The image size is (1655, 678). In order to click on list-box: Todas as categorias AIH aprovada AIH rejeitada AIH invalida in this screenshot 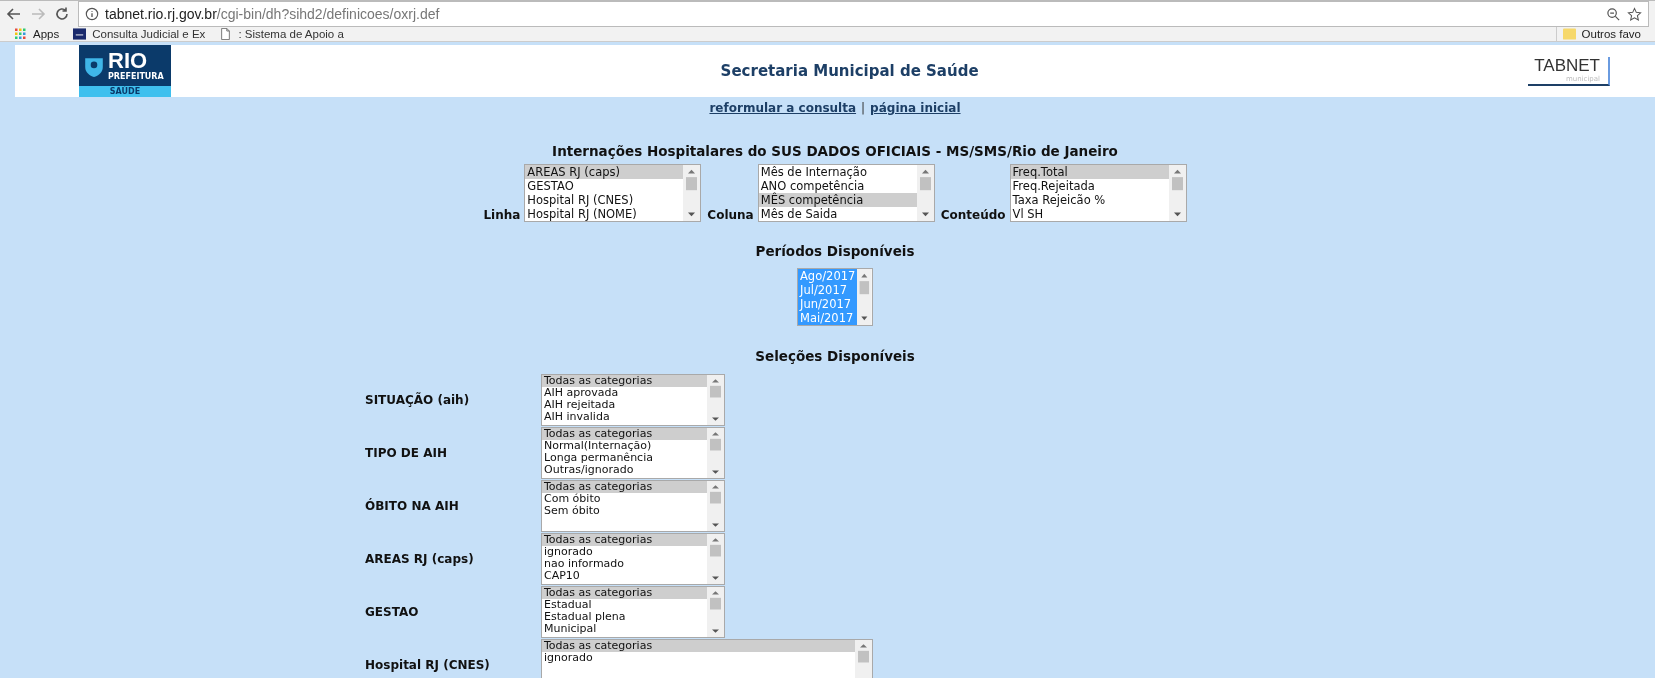, I will do `click(633, 400)`.